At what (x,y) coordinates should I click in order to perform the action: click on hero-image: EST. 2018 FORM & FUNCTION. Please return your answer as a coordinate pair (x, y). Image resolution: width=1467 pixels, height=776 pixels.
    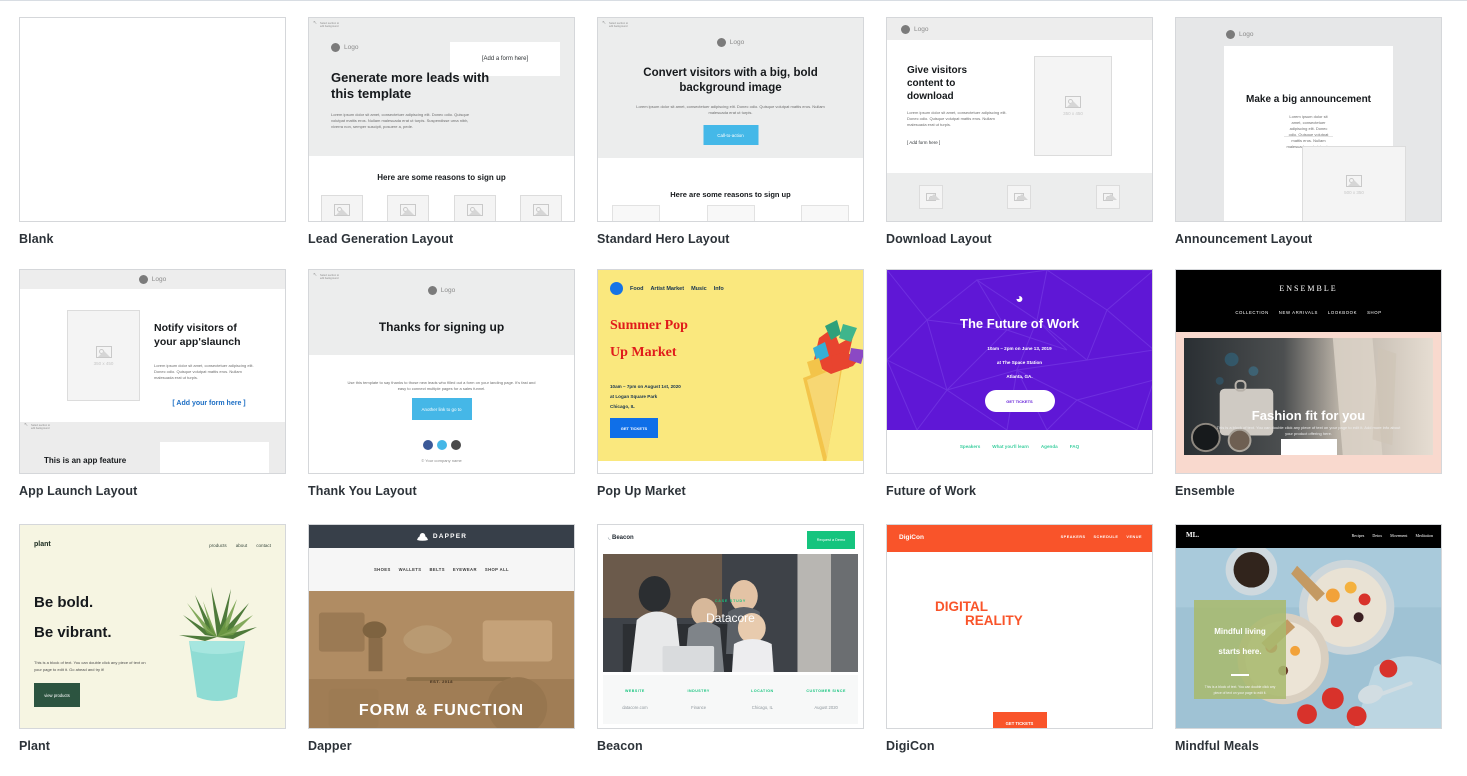
    Looking at the image, I should click on (441, 659).